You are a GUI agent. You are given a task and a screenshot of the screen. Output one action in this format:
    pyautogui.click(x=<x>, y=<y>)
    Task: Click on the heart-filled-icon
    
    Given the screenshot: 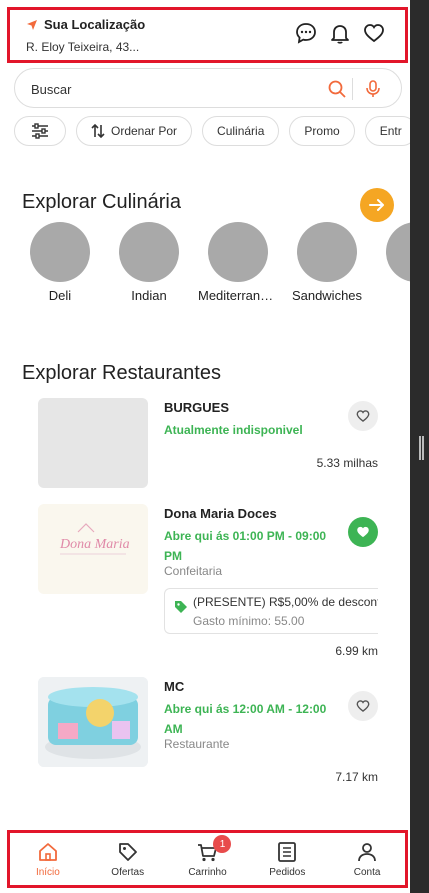 What is the action you would take?
    pyautogui.click(x=363, y=532)
    